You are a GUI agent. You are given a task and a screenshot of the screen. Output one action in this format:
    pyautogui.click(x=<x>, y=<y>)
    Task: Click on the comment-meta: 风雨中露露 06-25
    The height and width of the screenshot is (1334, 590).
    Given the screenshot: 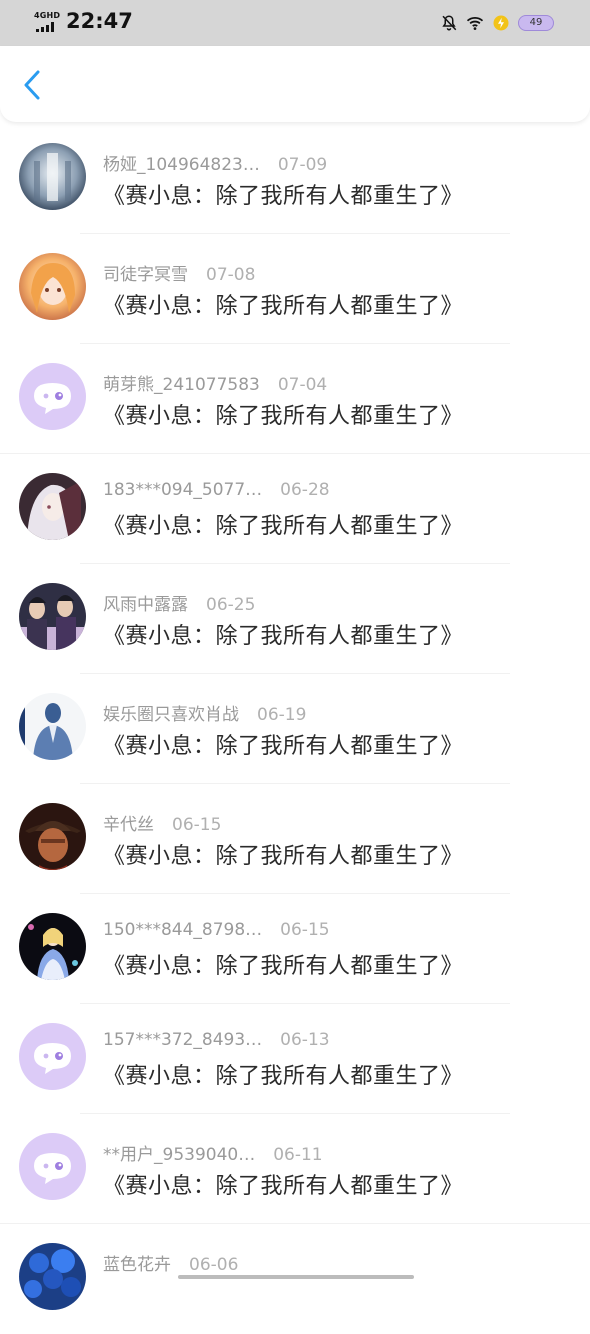 What is the action you would take?
    pyautogui.click(x=179, y=602)
    